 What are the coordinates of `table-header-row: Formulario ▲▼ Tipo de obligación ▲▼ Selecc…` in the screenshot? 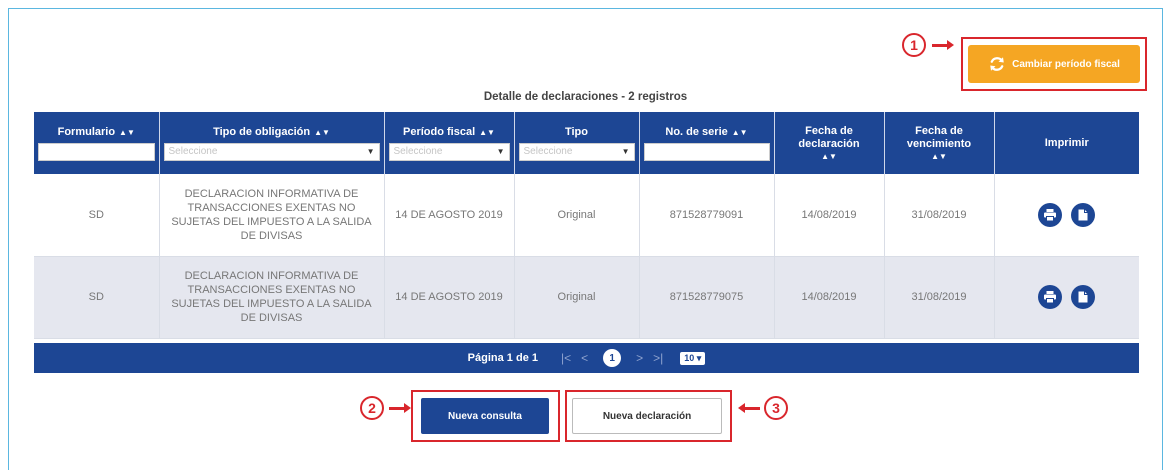 It's located at (586, 143).